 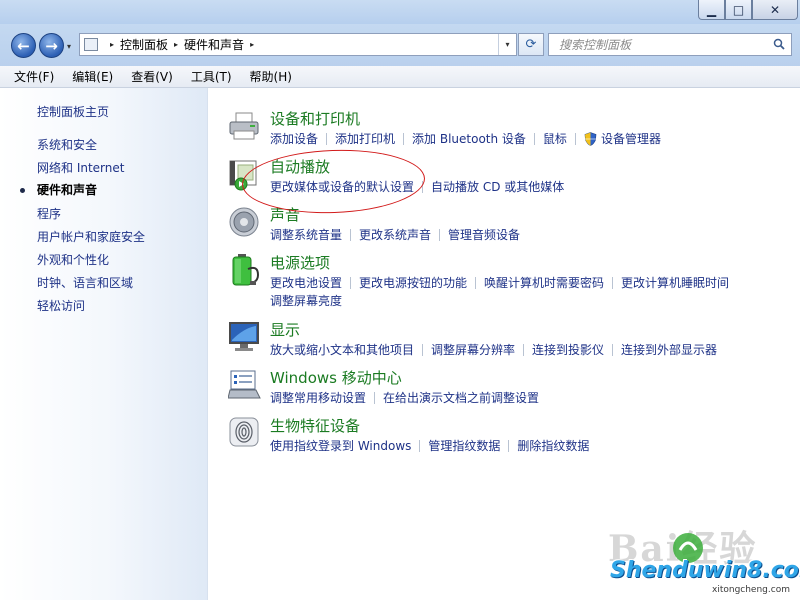 What do you see at coordinates (461, 397) in the screenshot?
I see `link-presentation-settings: 在给出演示文档之前调整设置` at bounding box center [461, 397].